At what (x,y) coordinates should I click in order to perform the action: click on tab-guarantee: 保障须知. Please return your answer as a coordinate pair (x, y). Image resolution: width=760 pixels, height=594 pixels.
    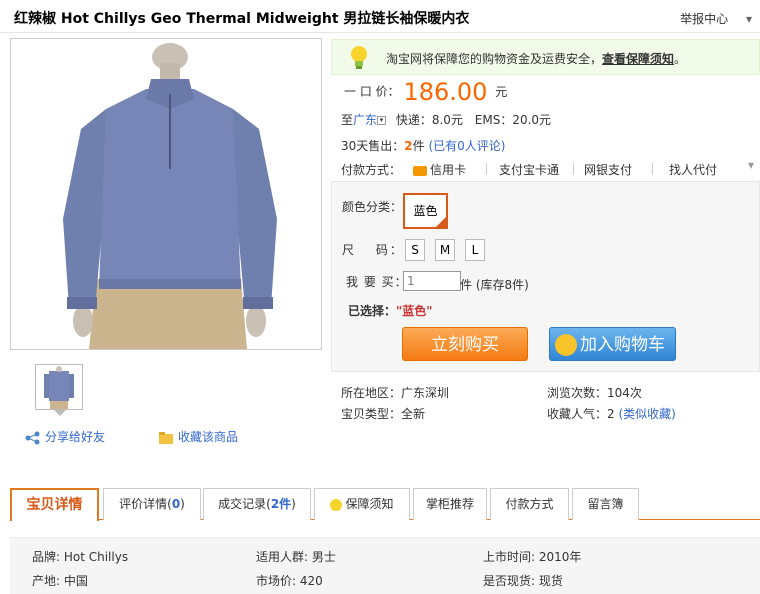
    Looking at the image, I should click on (362, 504).